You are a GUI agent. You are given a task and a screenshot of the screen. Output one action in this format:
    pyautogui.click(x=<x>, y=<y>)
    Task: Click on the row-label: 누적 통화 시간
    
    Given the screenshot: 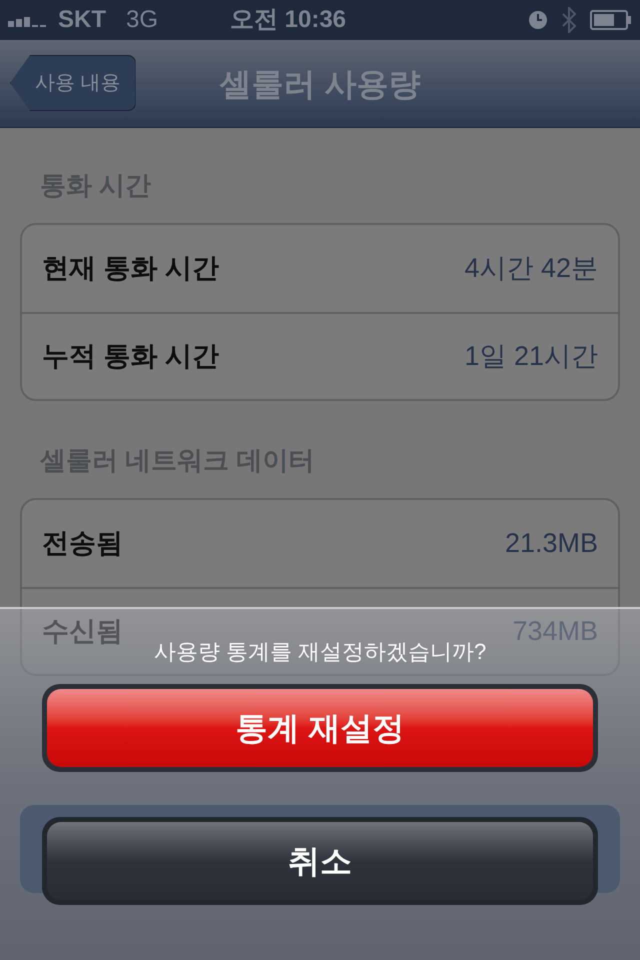 What is the action you would take?
    pyautogui.click(x=131, y=357)
    